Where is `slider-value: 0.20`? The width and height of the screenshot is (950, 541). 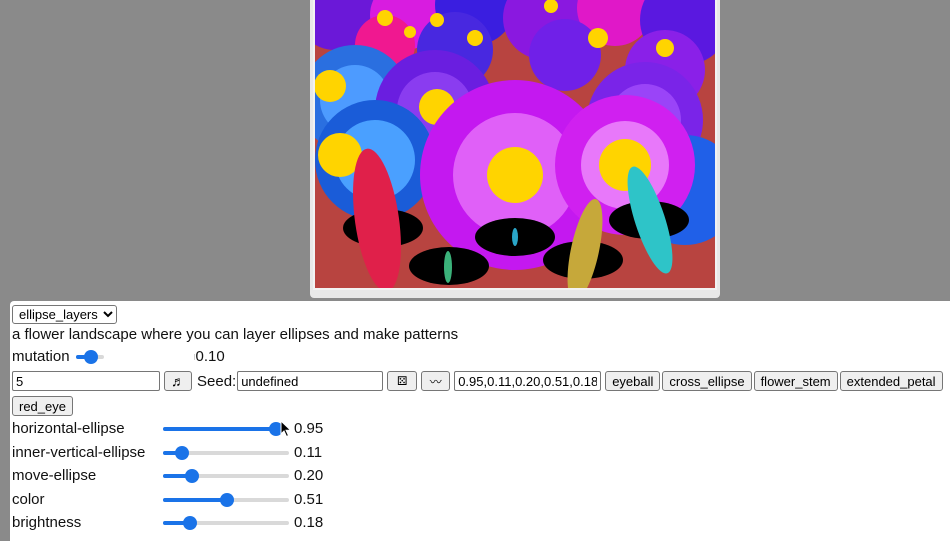 slider-value: 0.20 is located at coordinates (309, 475).